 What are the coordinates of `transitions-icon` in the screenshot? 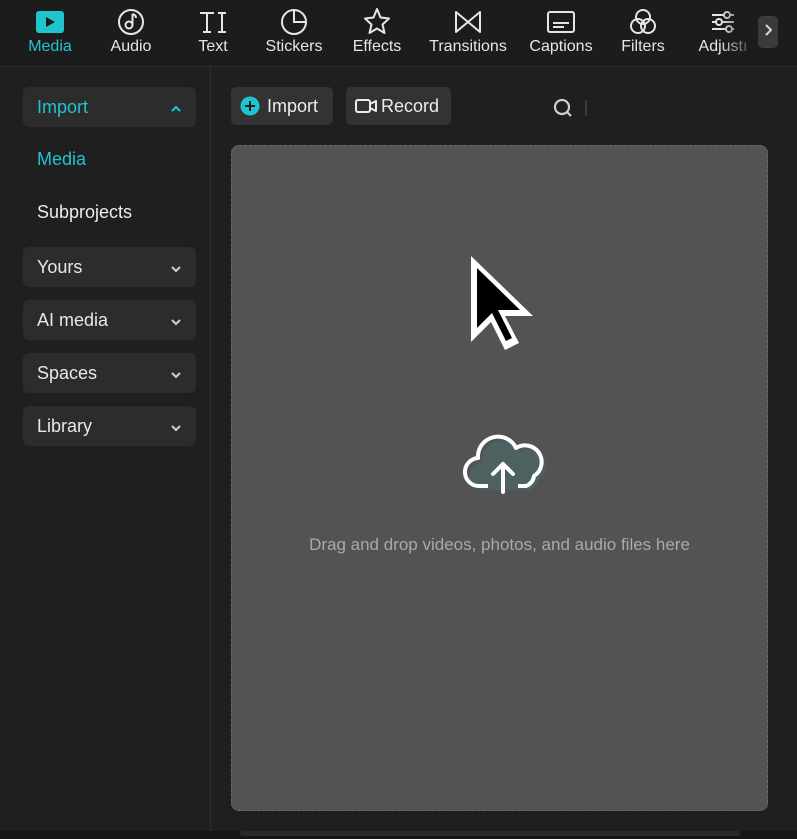 It's located at (468, 22).